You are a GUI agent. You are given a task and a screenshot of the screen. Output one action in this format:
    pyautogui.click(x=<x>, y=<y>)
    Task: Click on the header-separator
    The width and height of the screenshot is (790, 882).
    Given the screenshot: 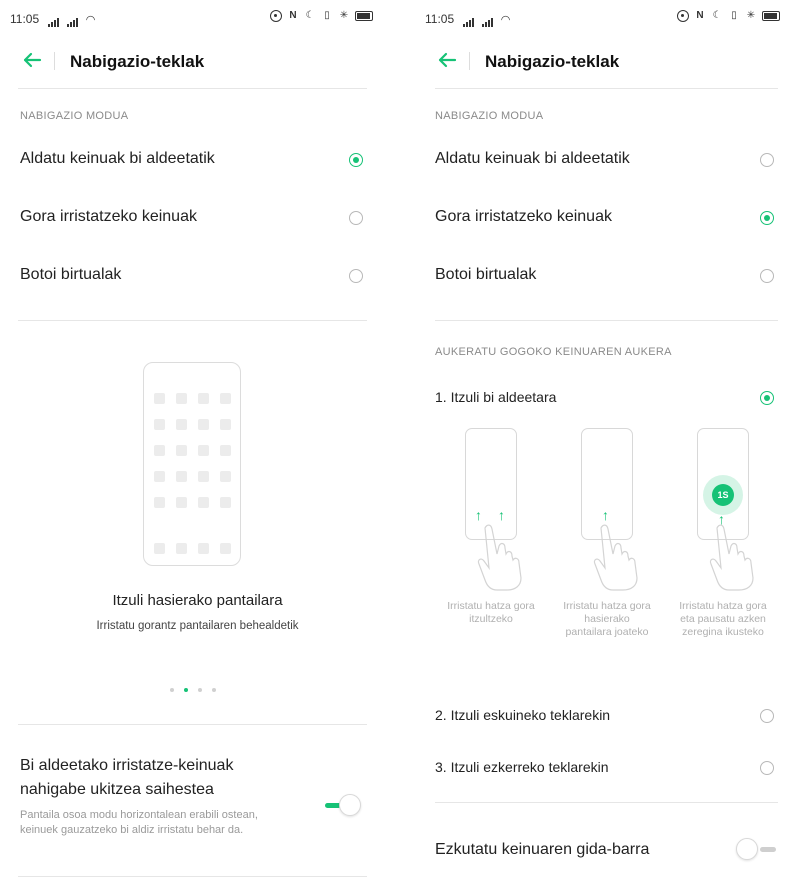 What is the action you would take?
    pyautogui.click(x=54, y=61)
    